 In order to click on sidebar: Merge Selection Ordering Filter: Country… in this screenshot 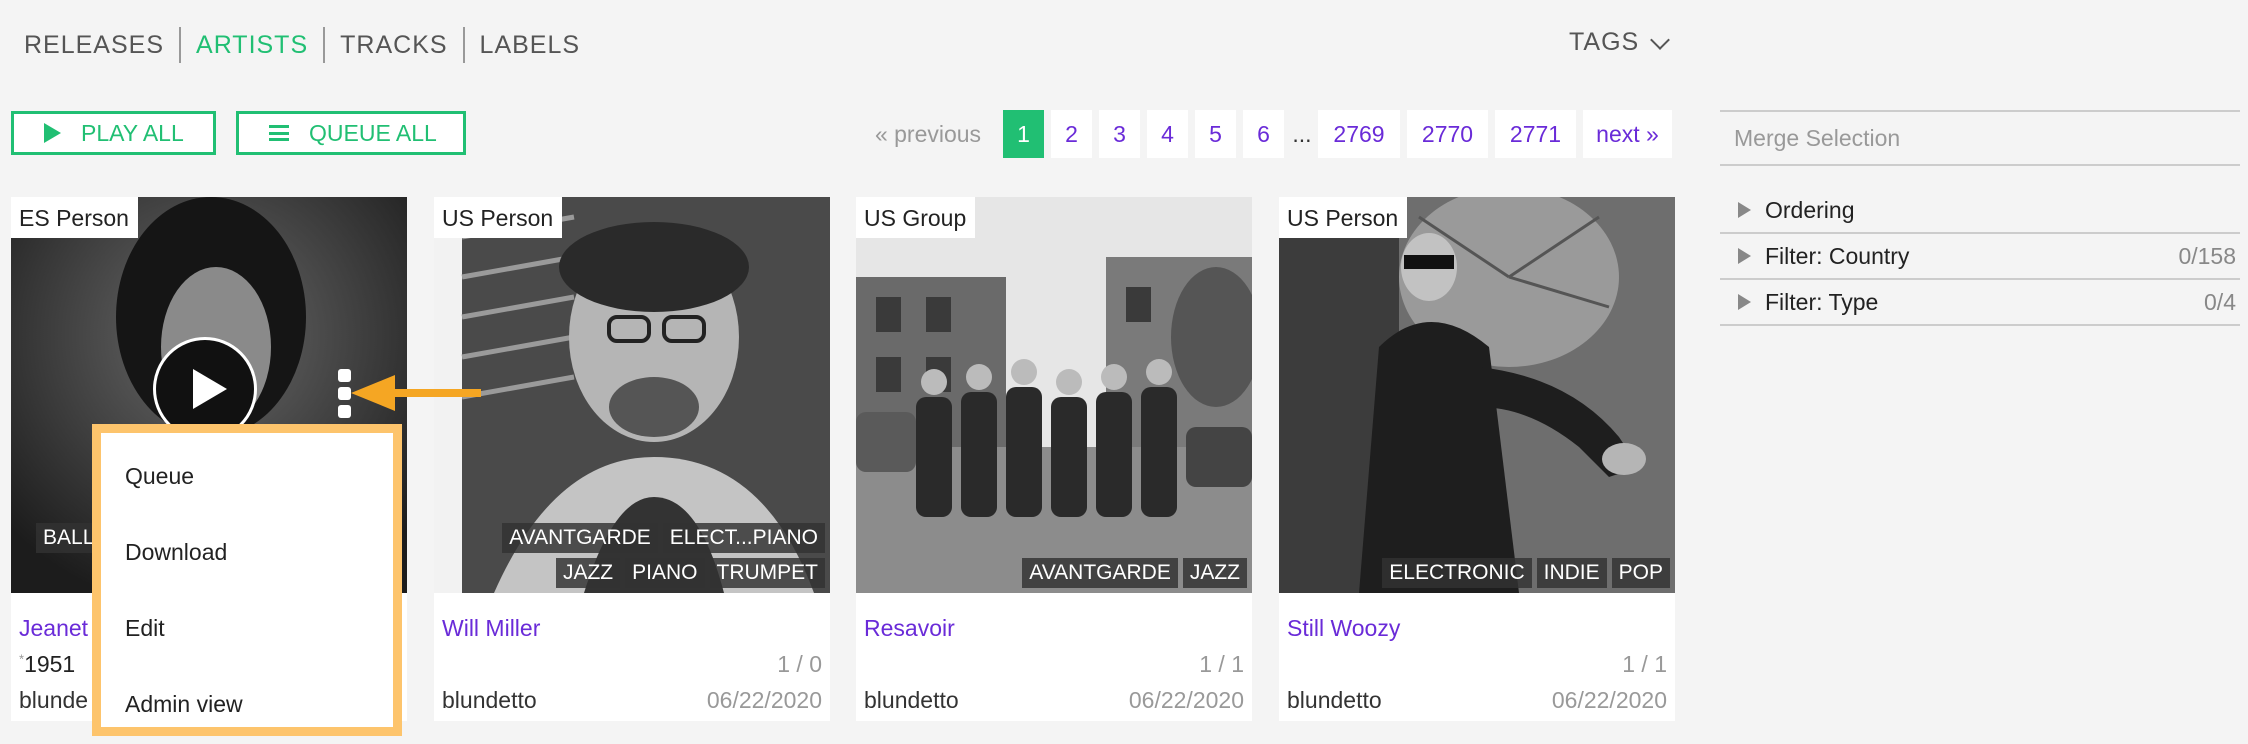, I will do `click(1980, 218)`.